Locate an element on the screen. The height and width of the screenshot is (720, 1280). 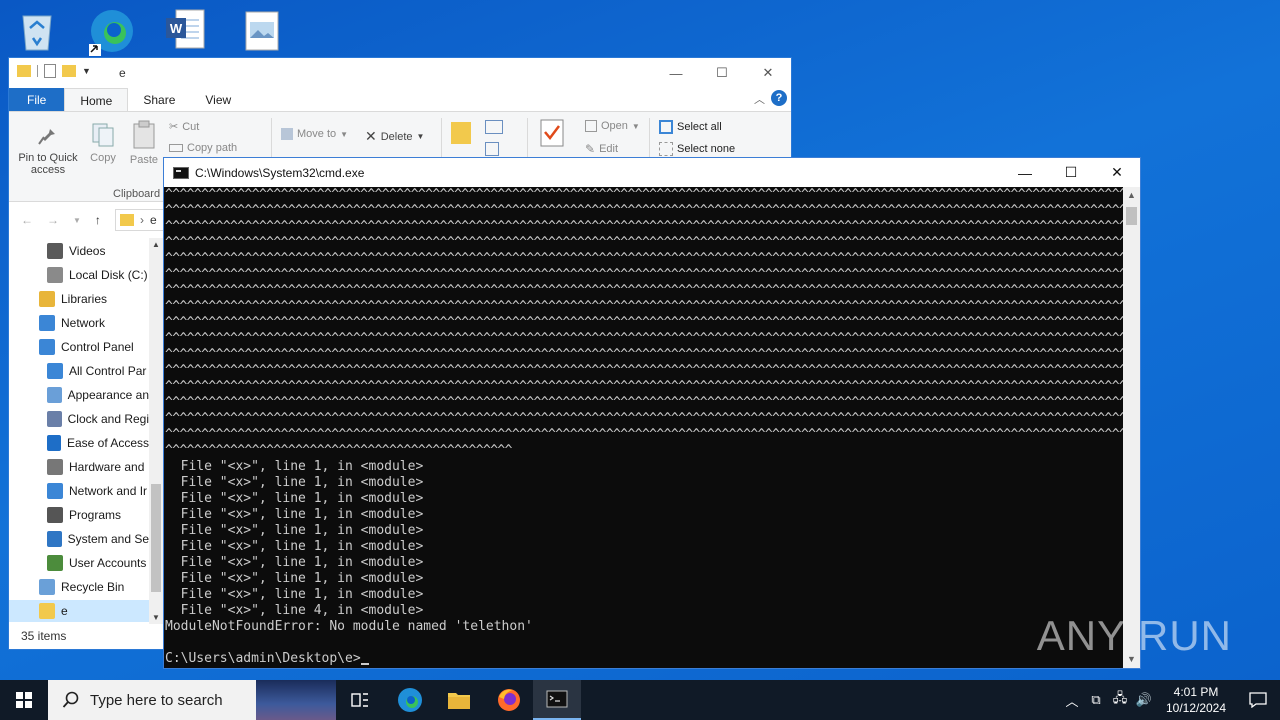
chevron-down-icon: ▼ is located at coordinates (635, 126).